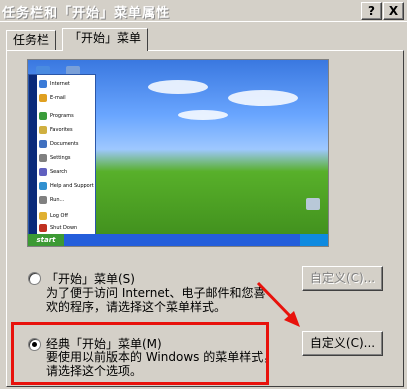  Describe the element at coordinates (278, 304) in the screenshot. I see `annotation-arrow-icon` at that location.